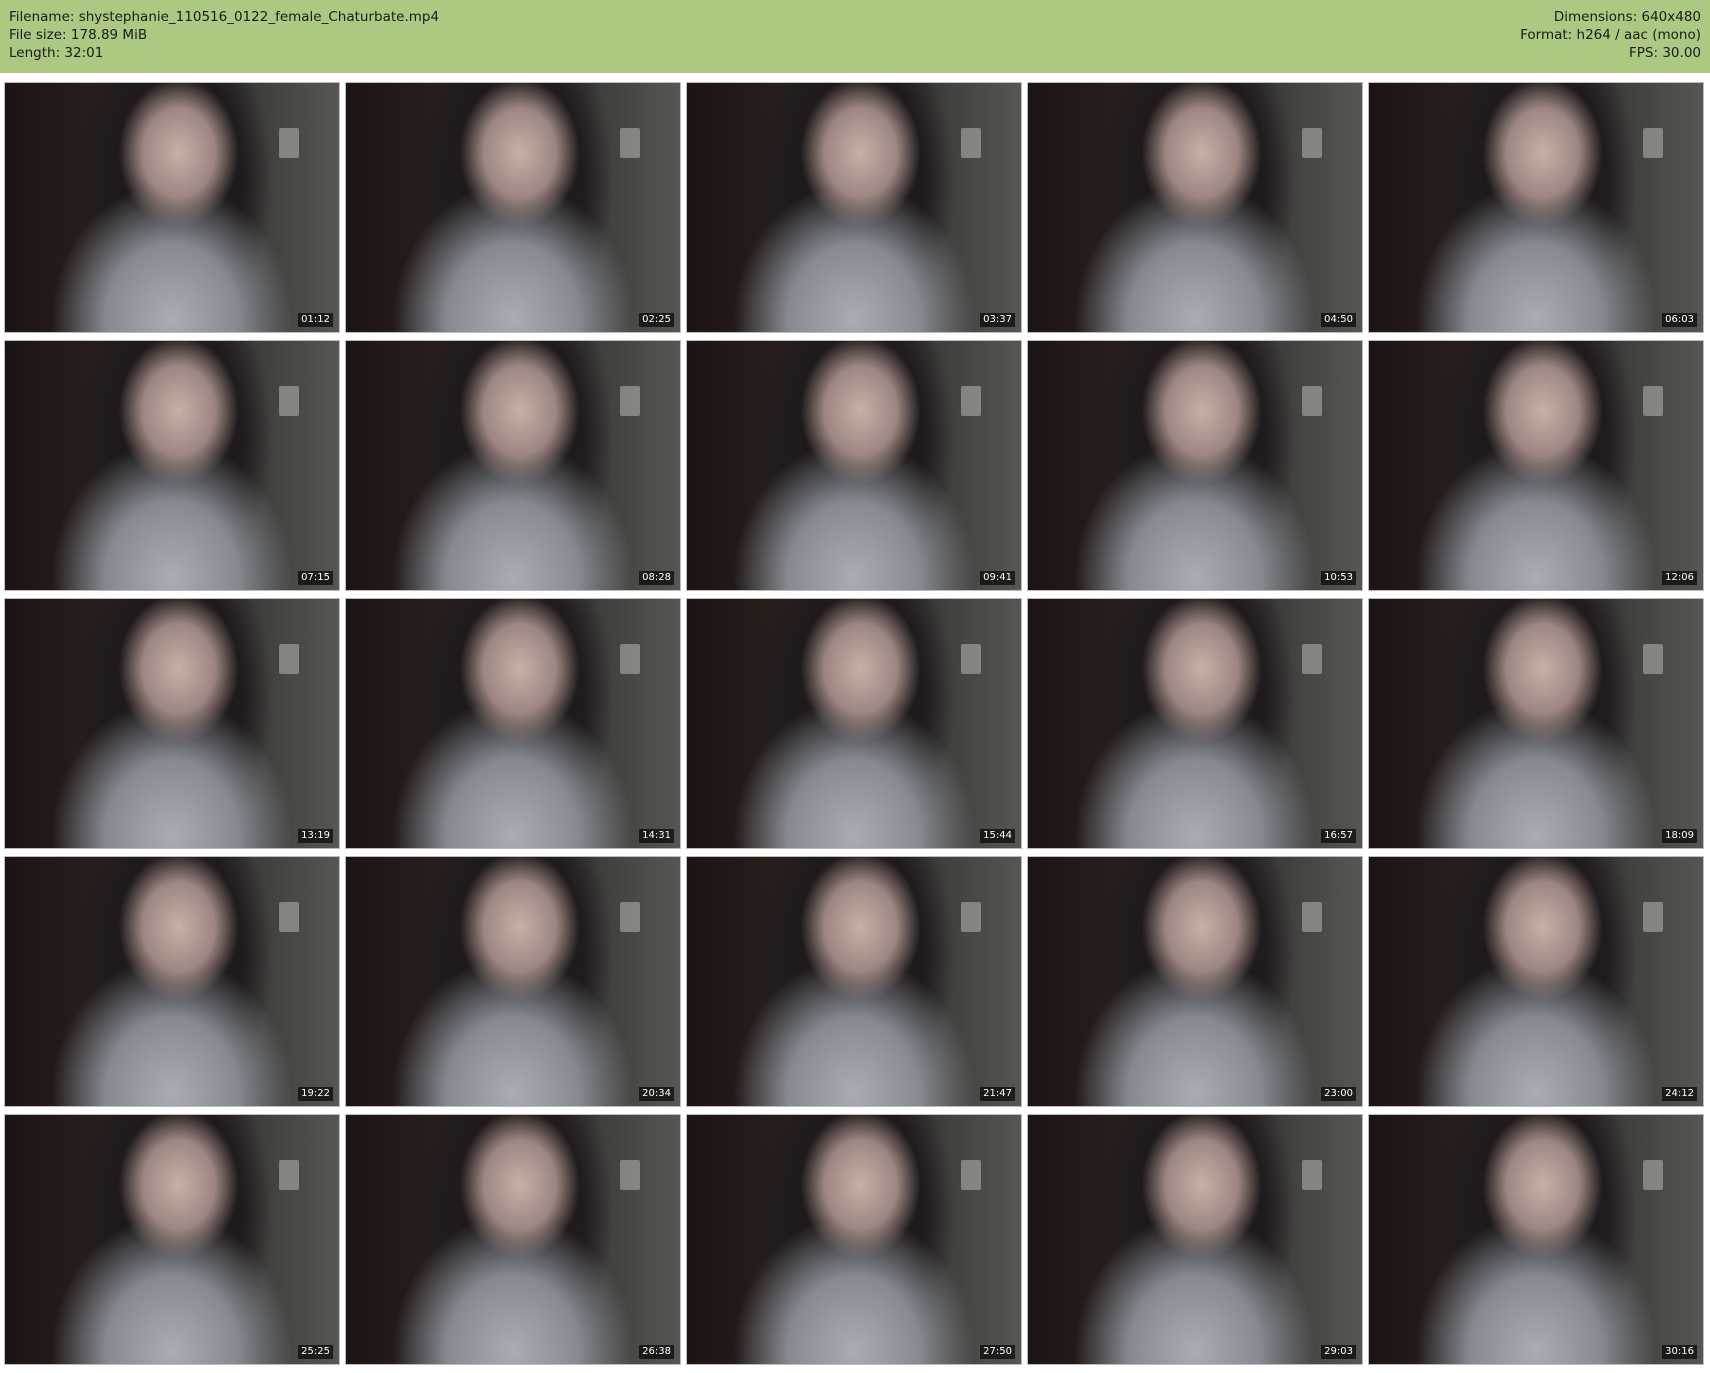 The height and width of the screenshot is (1373, 1710). I want to click on video-frame-thumbnail: 23:00, so click(1195, 981).